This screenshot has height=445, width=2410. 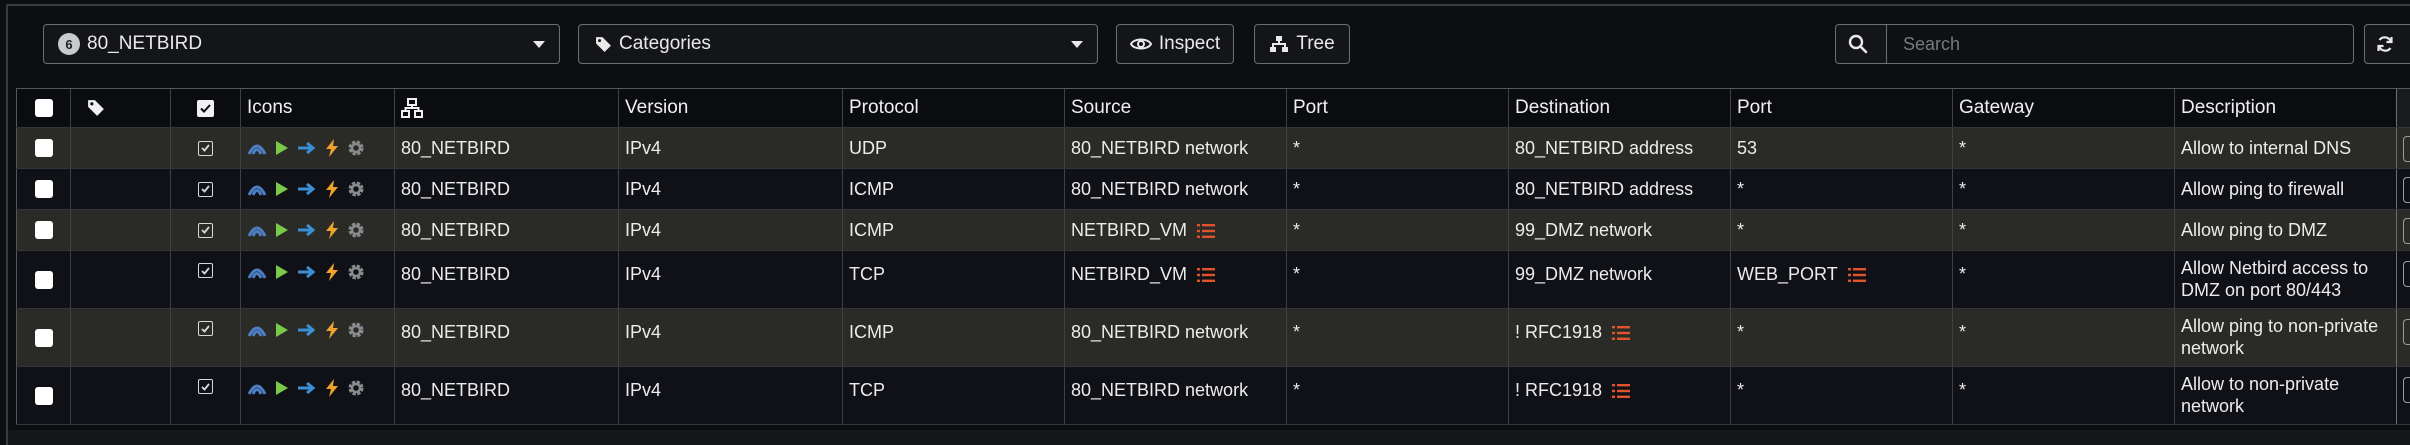 I want to click on select-all-checkbox, so click(x=43, y=108).